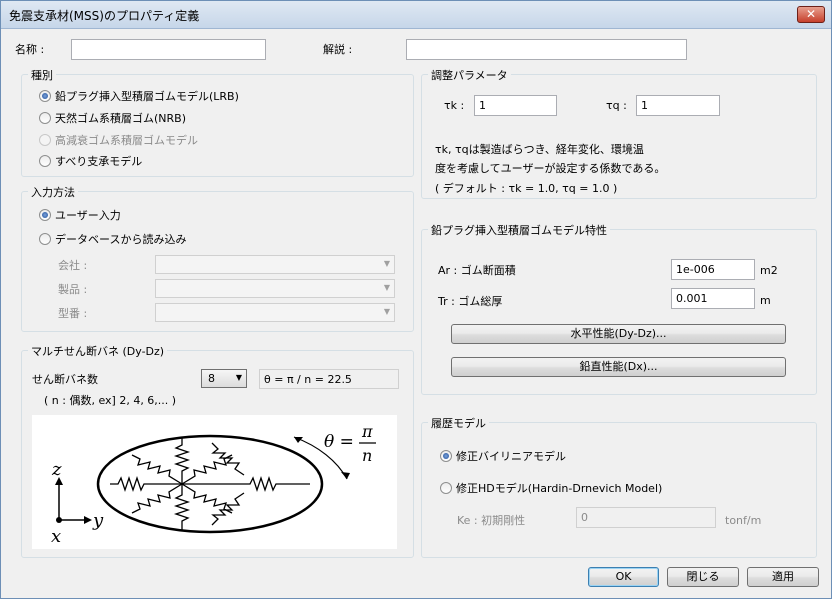 The width and height of the screenshot is (832, 599). I want to click on adjust-parameters-title: 調整パラメータ, so click(469, 75).